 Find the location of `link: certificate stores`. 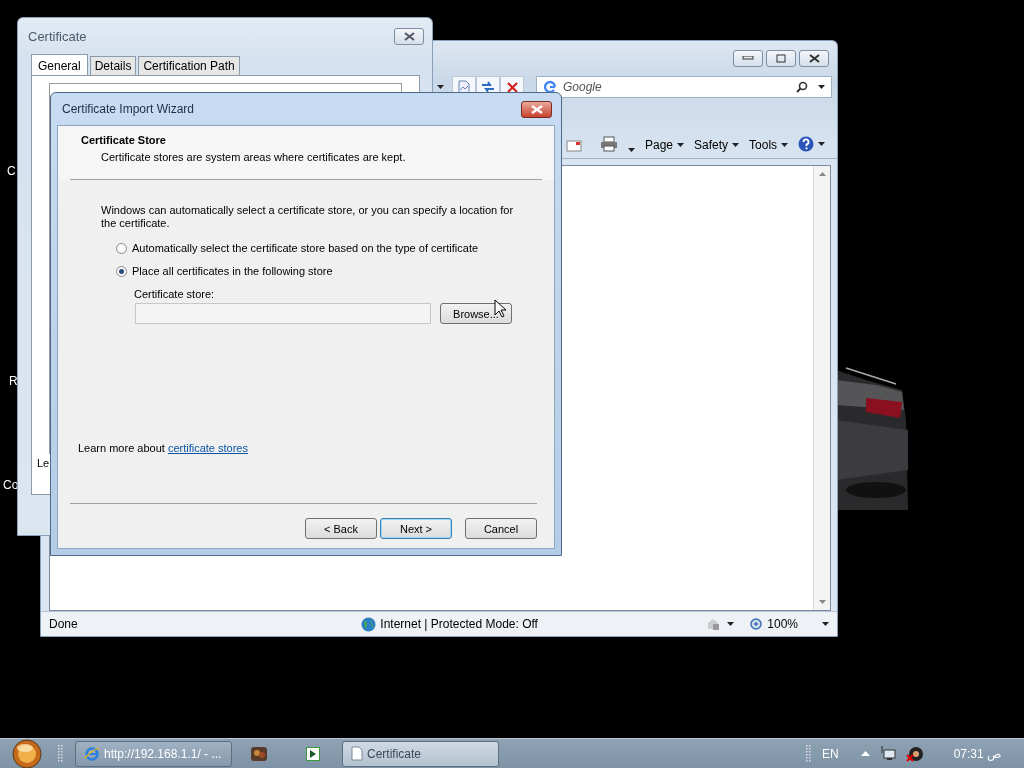

link: certificate stores is located at coordinates (207, 448).